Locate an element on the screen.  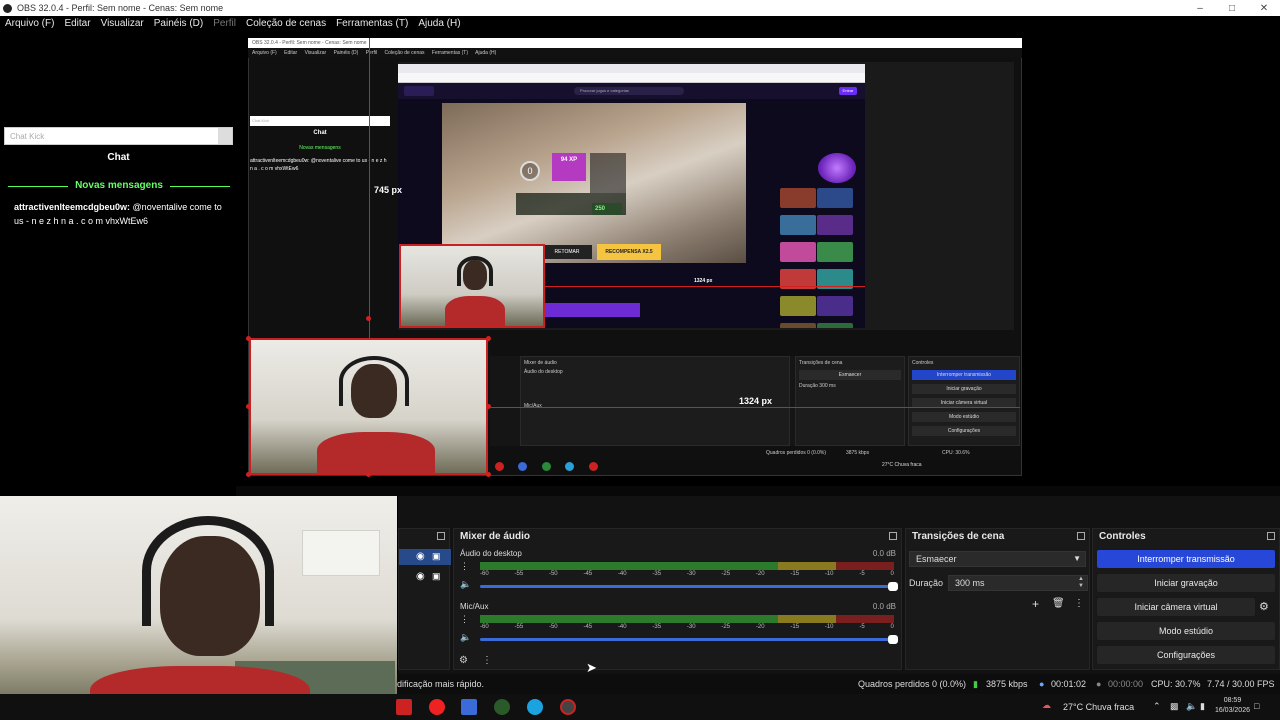
menu-arquivo: Arquivo (F) is located at coordinates (29, 24).